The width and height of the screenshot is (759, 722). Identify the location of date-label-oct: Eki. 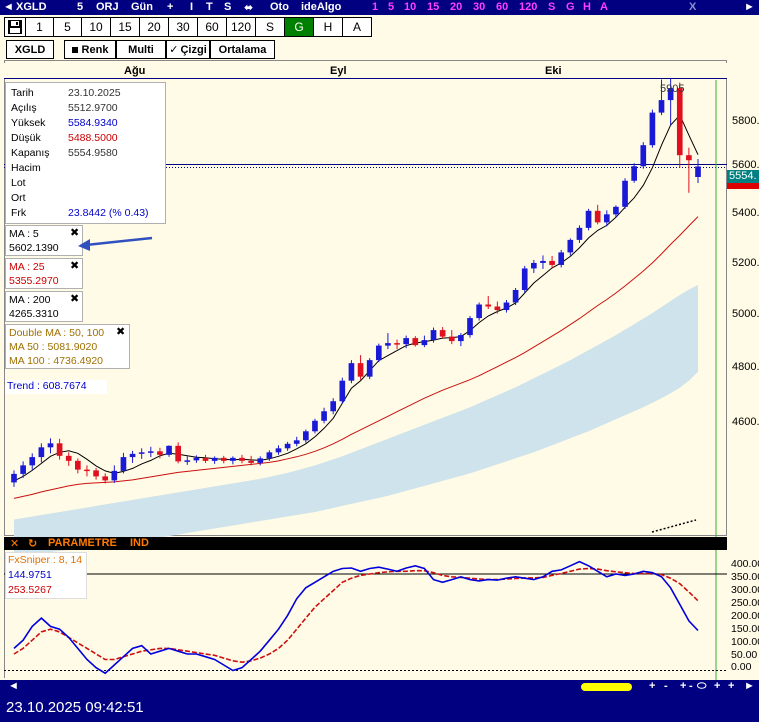
(553, 71).